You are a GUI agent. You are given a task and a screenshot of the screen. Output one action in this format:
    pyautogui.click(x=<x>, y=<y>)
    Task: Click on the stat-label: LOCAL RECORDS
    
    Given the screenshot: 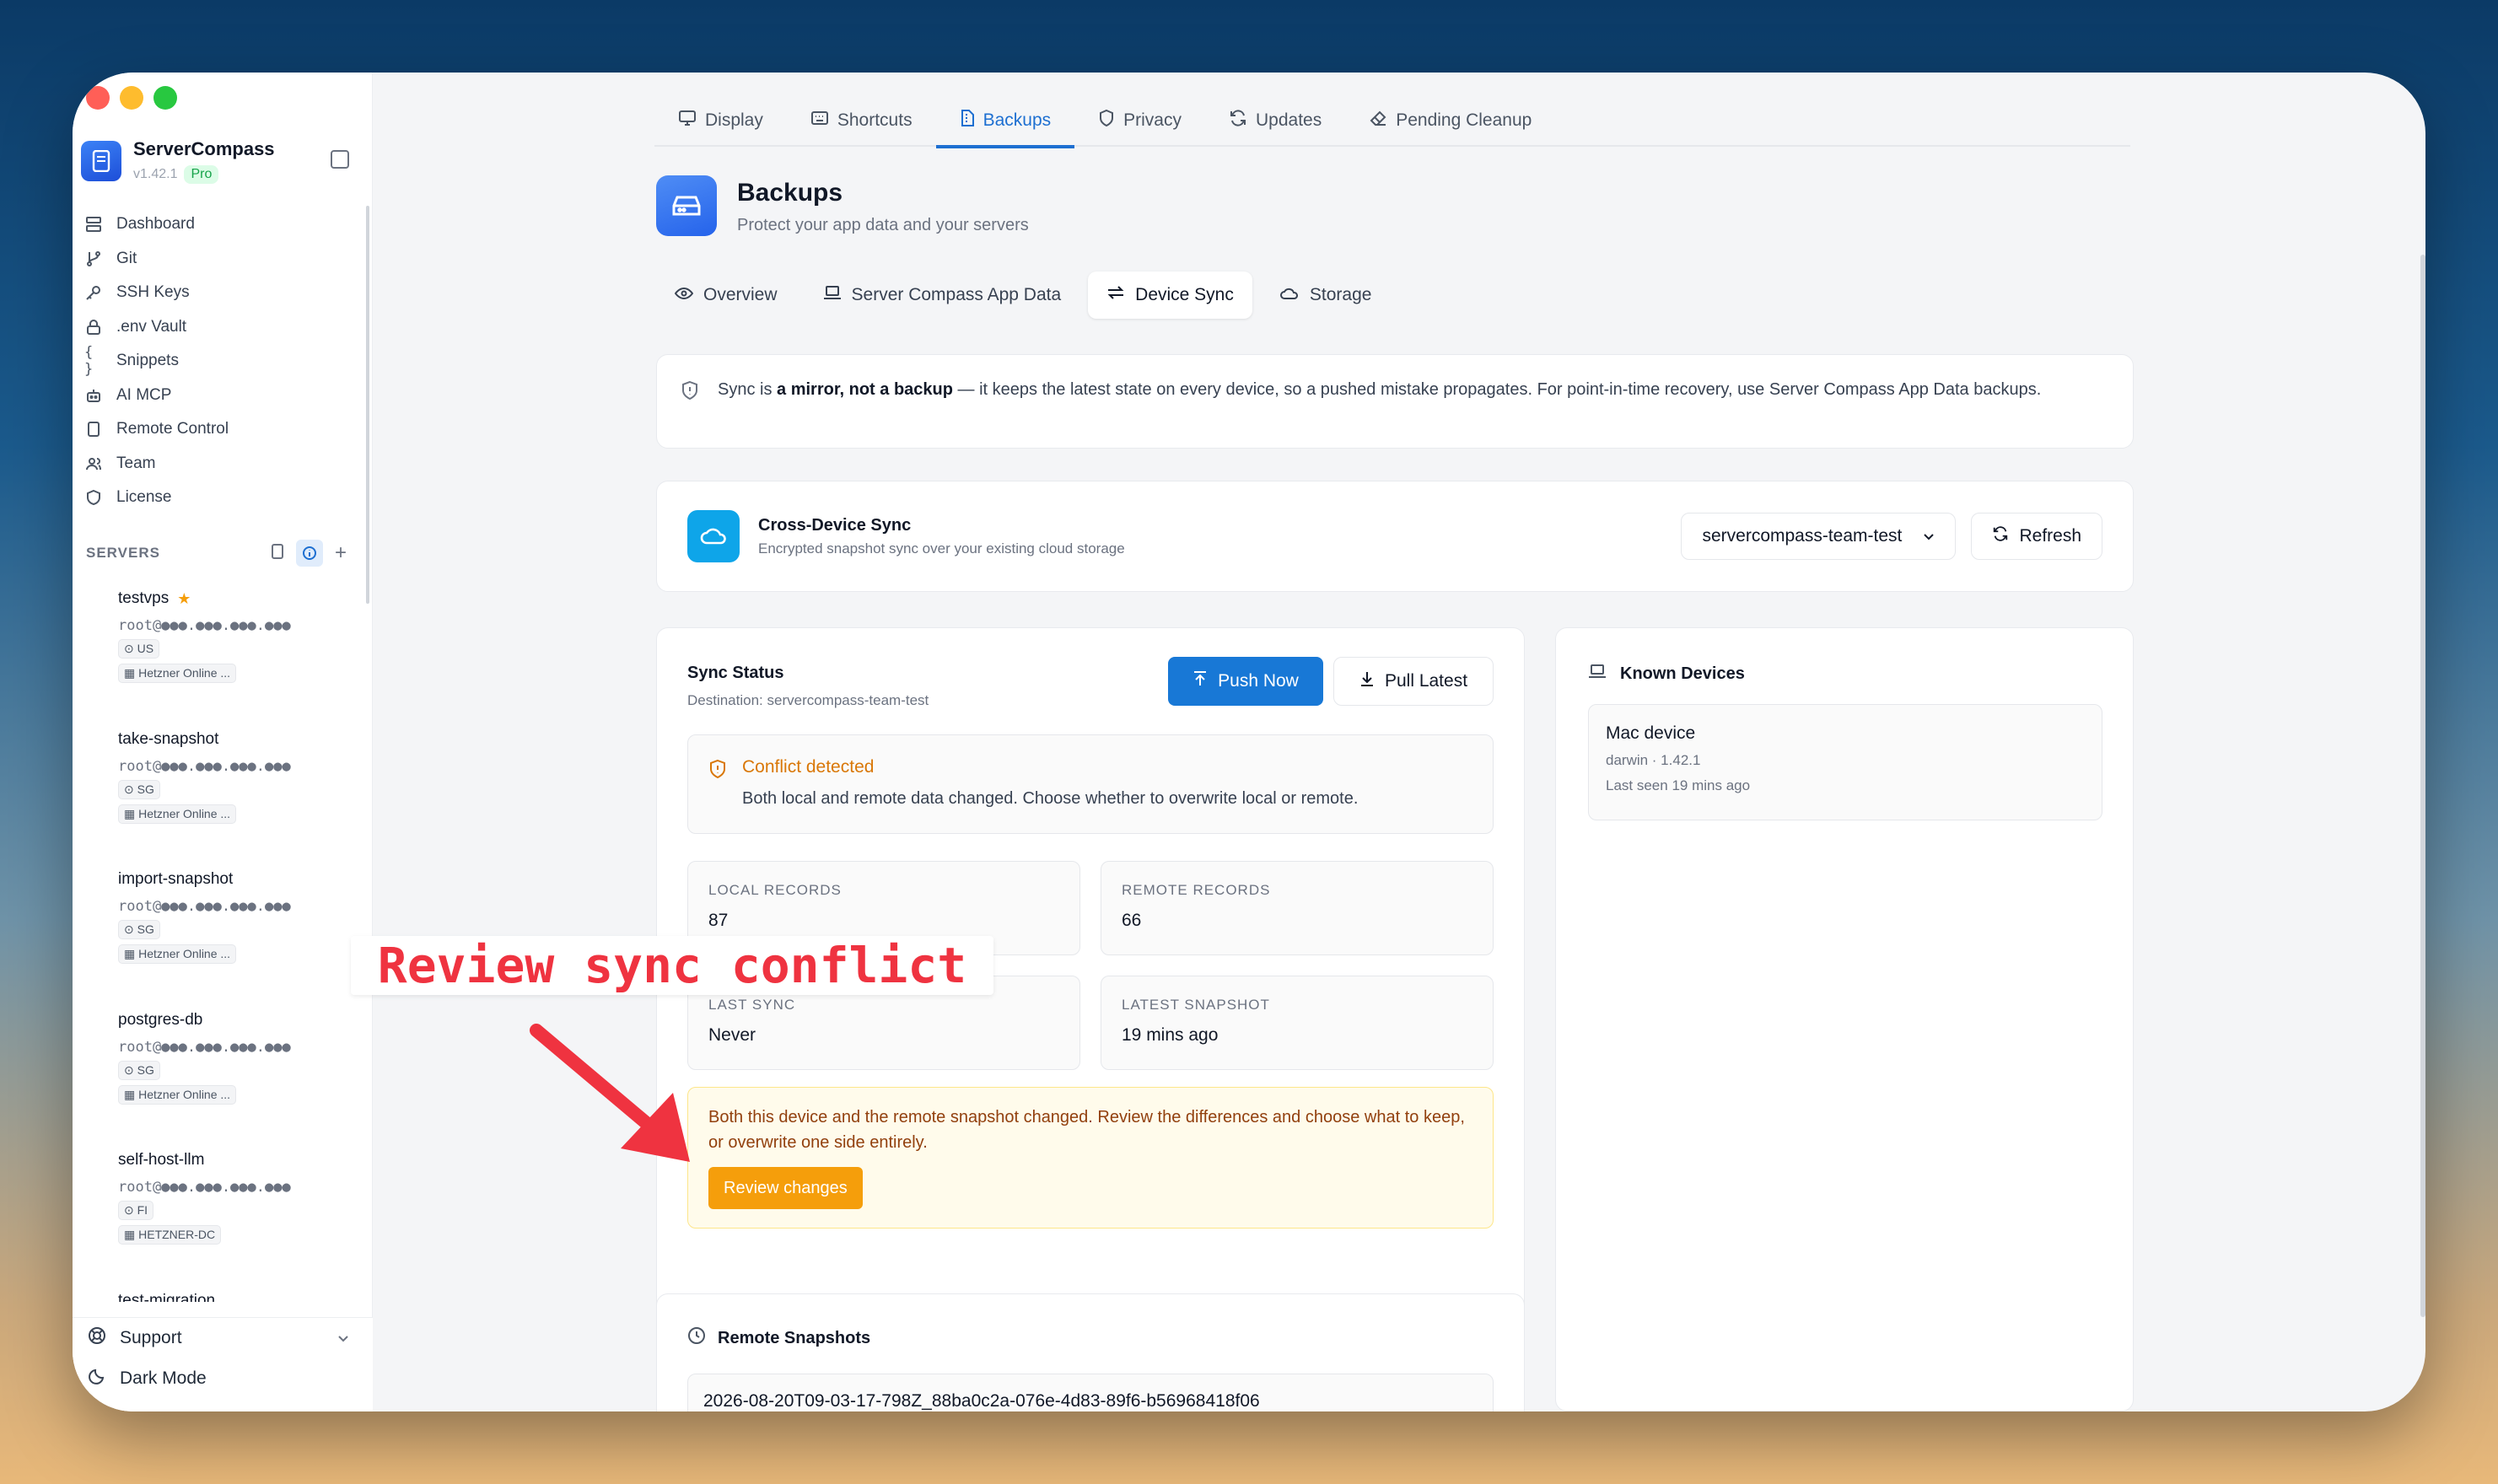 What is the action you would take?
    pyautogui.click(x=775, y=890)
    